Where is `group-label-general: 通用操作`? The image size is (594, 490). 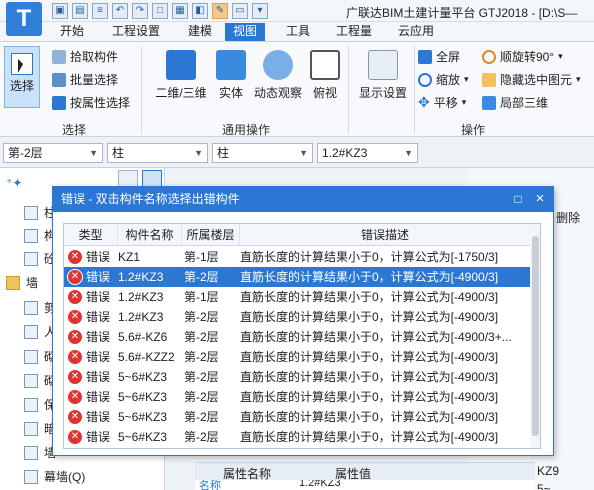 group-label-general: 通用操作 is located at coordinates (246, 130).